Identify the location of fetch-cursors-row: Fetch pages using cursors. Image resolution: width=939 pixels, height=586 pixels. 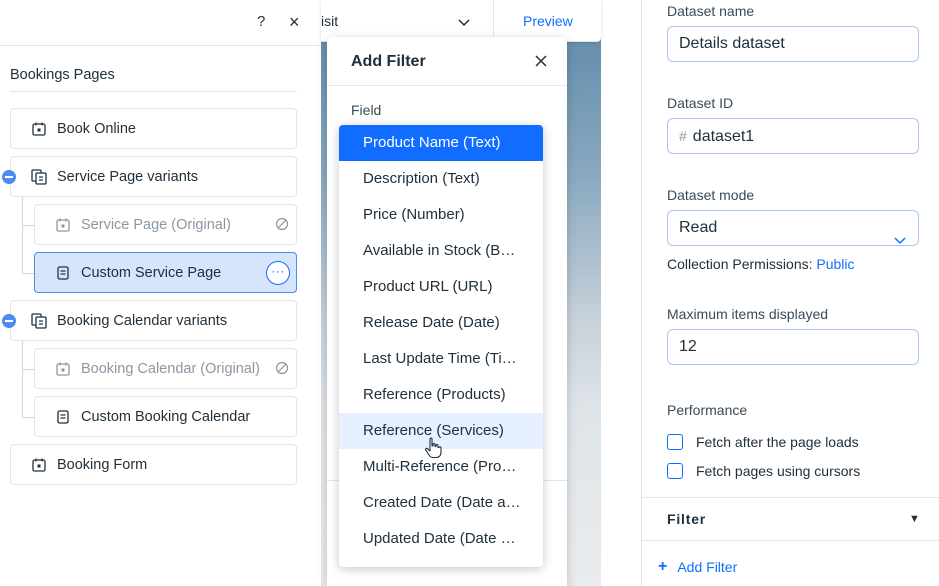
(763, 471).